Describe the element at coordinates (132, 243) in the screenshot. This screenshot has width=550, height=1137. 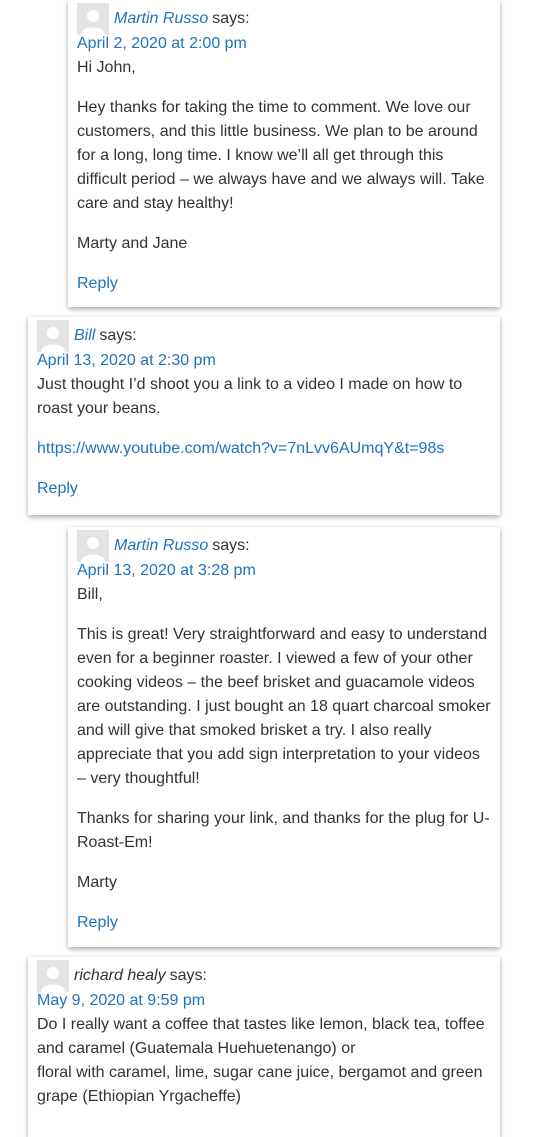
I see `comment-paragraph: Marty and Jane` at that location.